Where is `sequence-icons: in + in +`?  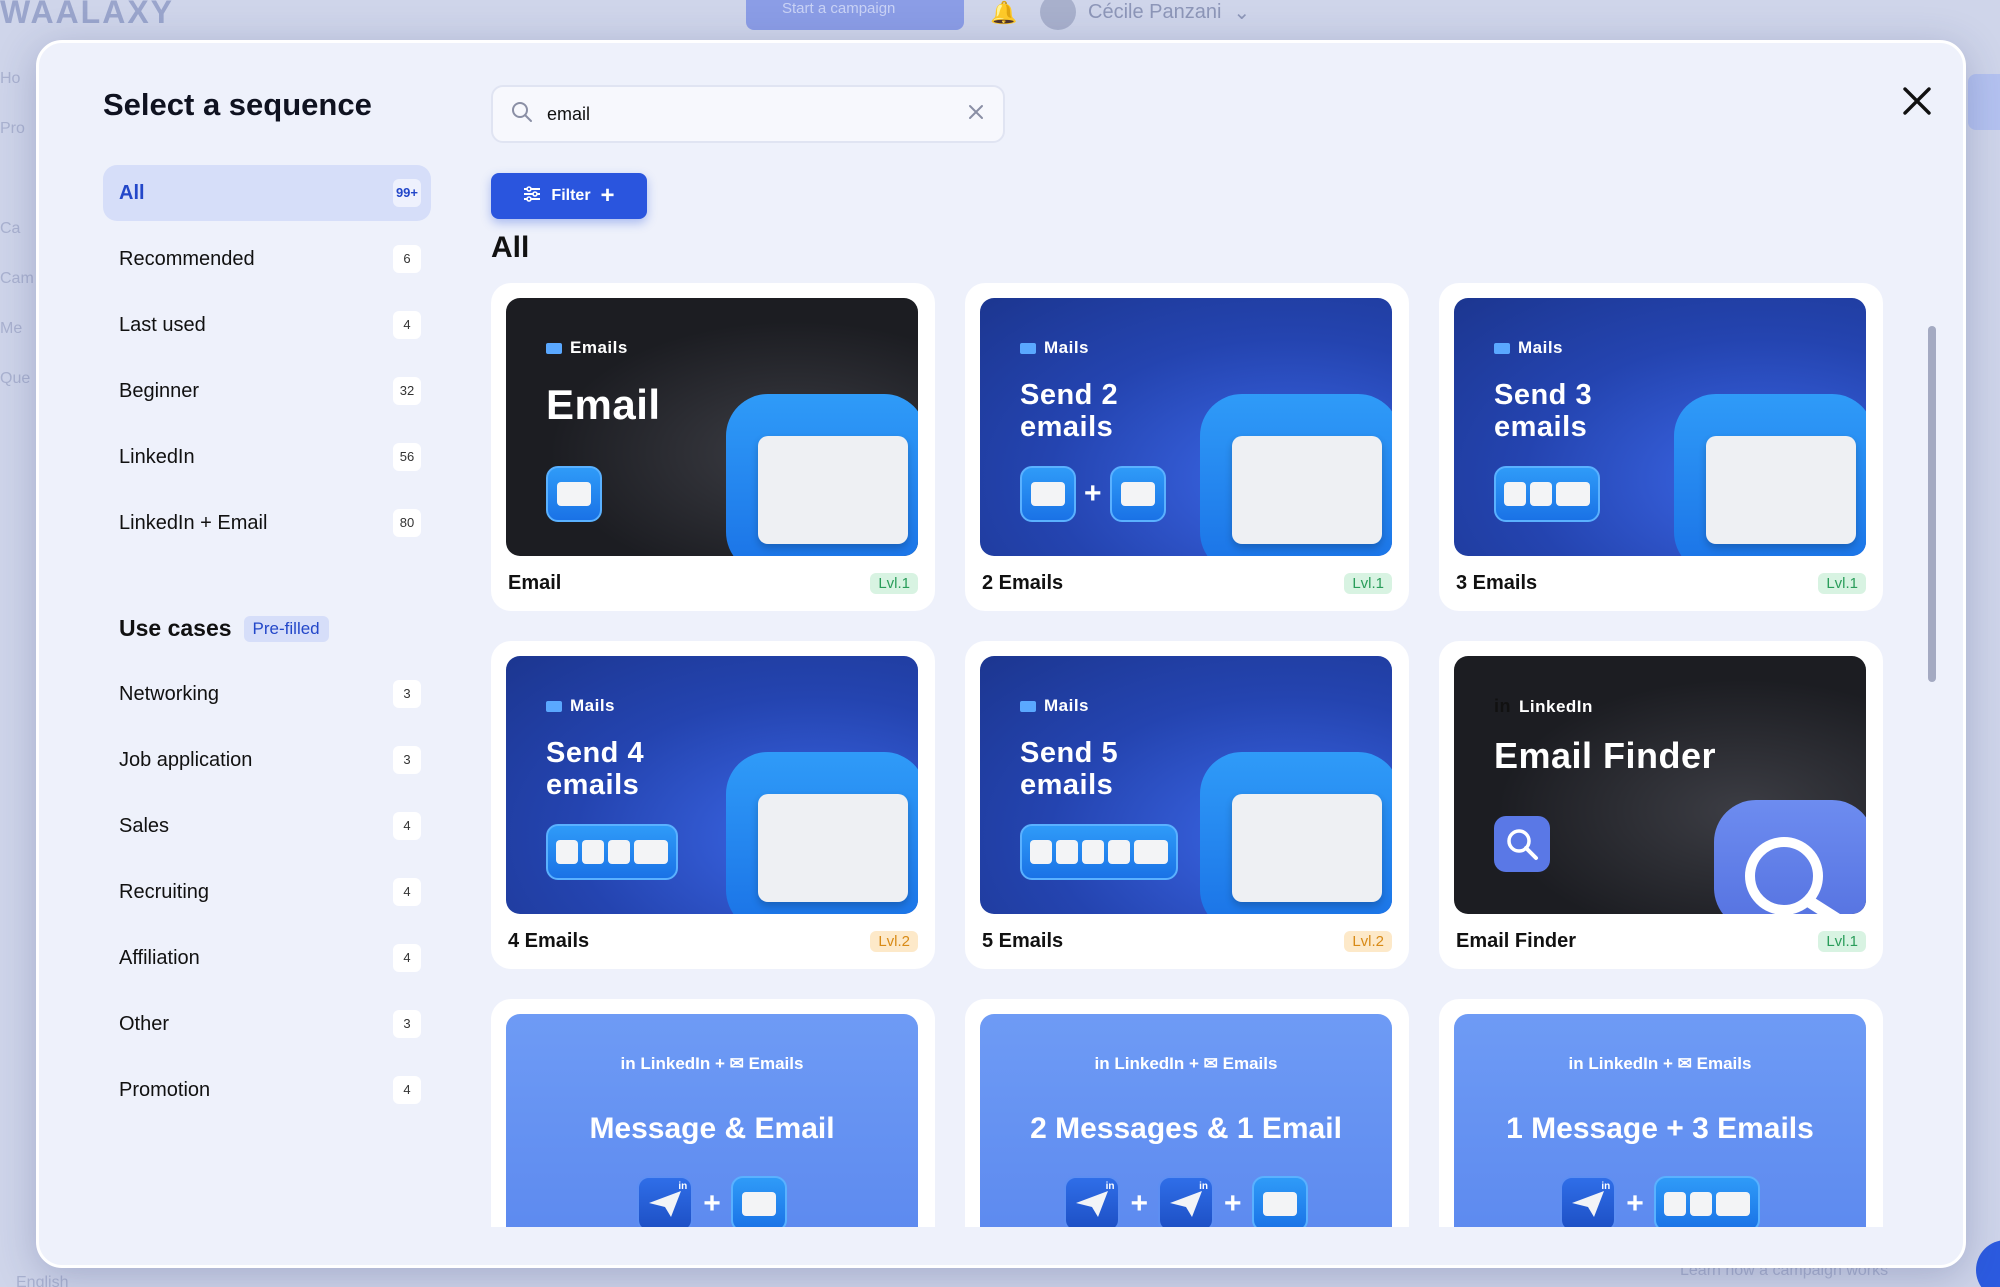
sequence-icons: in + in + is located at coordinates (1186, 1201).